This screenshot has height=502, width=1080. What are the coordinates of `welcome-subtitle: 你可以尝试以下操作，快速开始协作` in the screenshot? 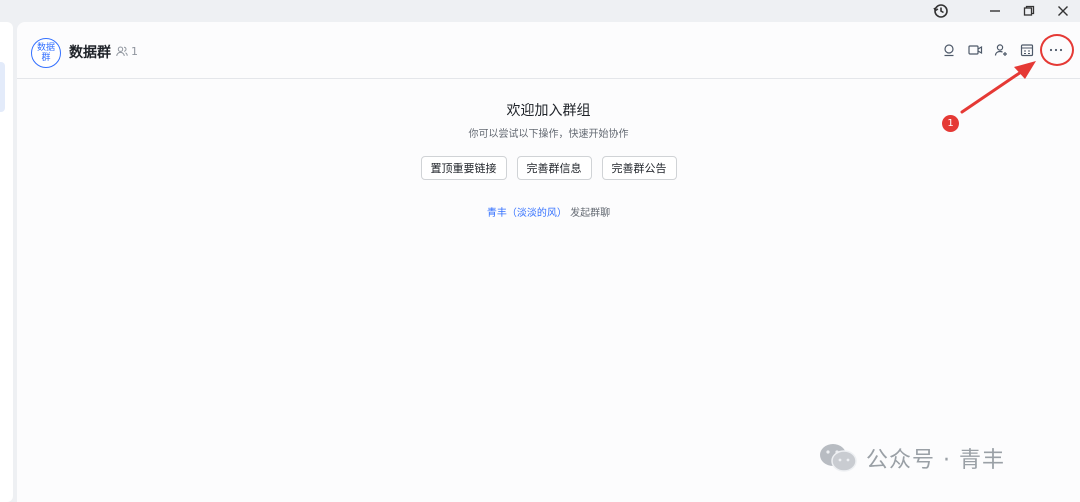 It's located at (548, 134).